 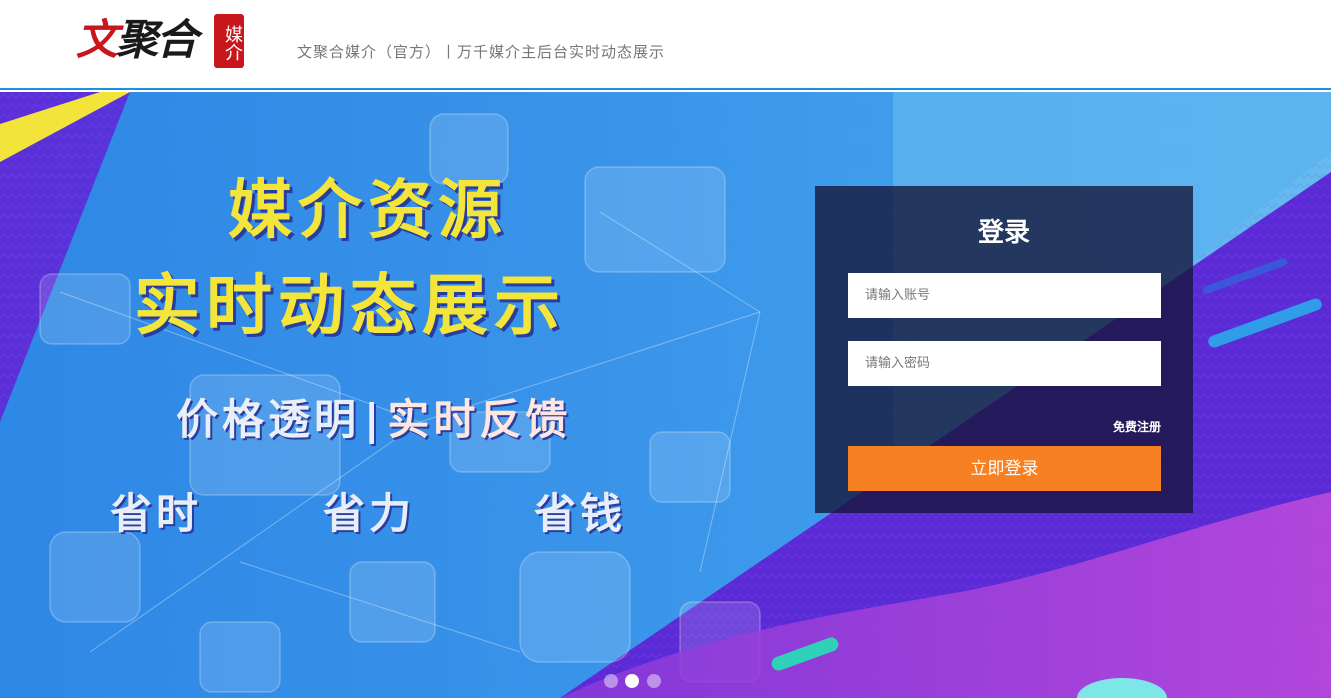 What do you see at coordinates (1003, 233) in the screenshot?
I see `login-title: 登录` at bounding box center [1003, 233].